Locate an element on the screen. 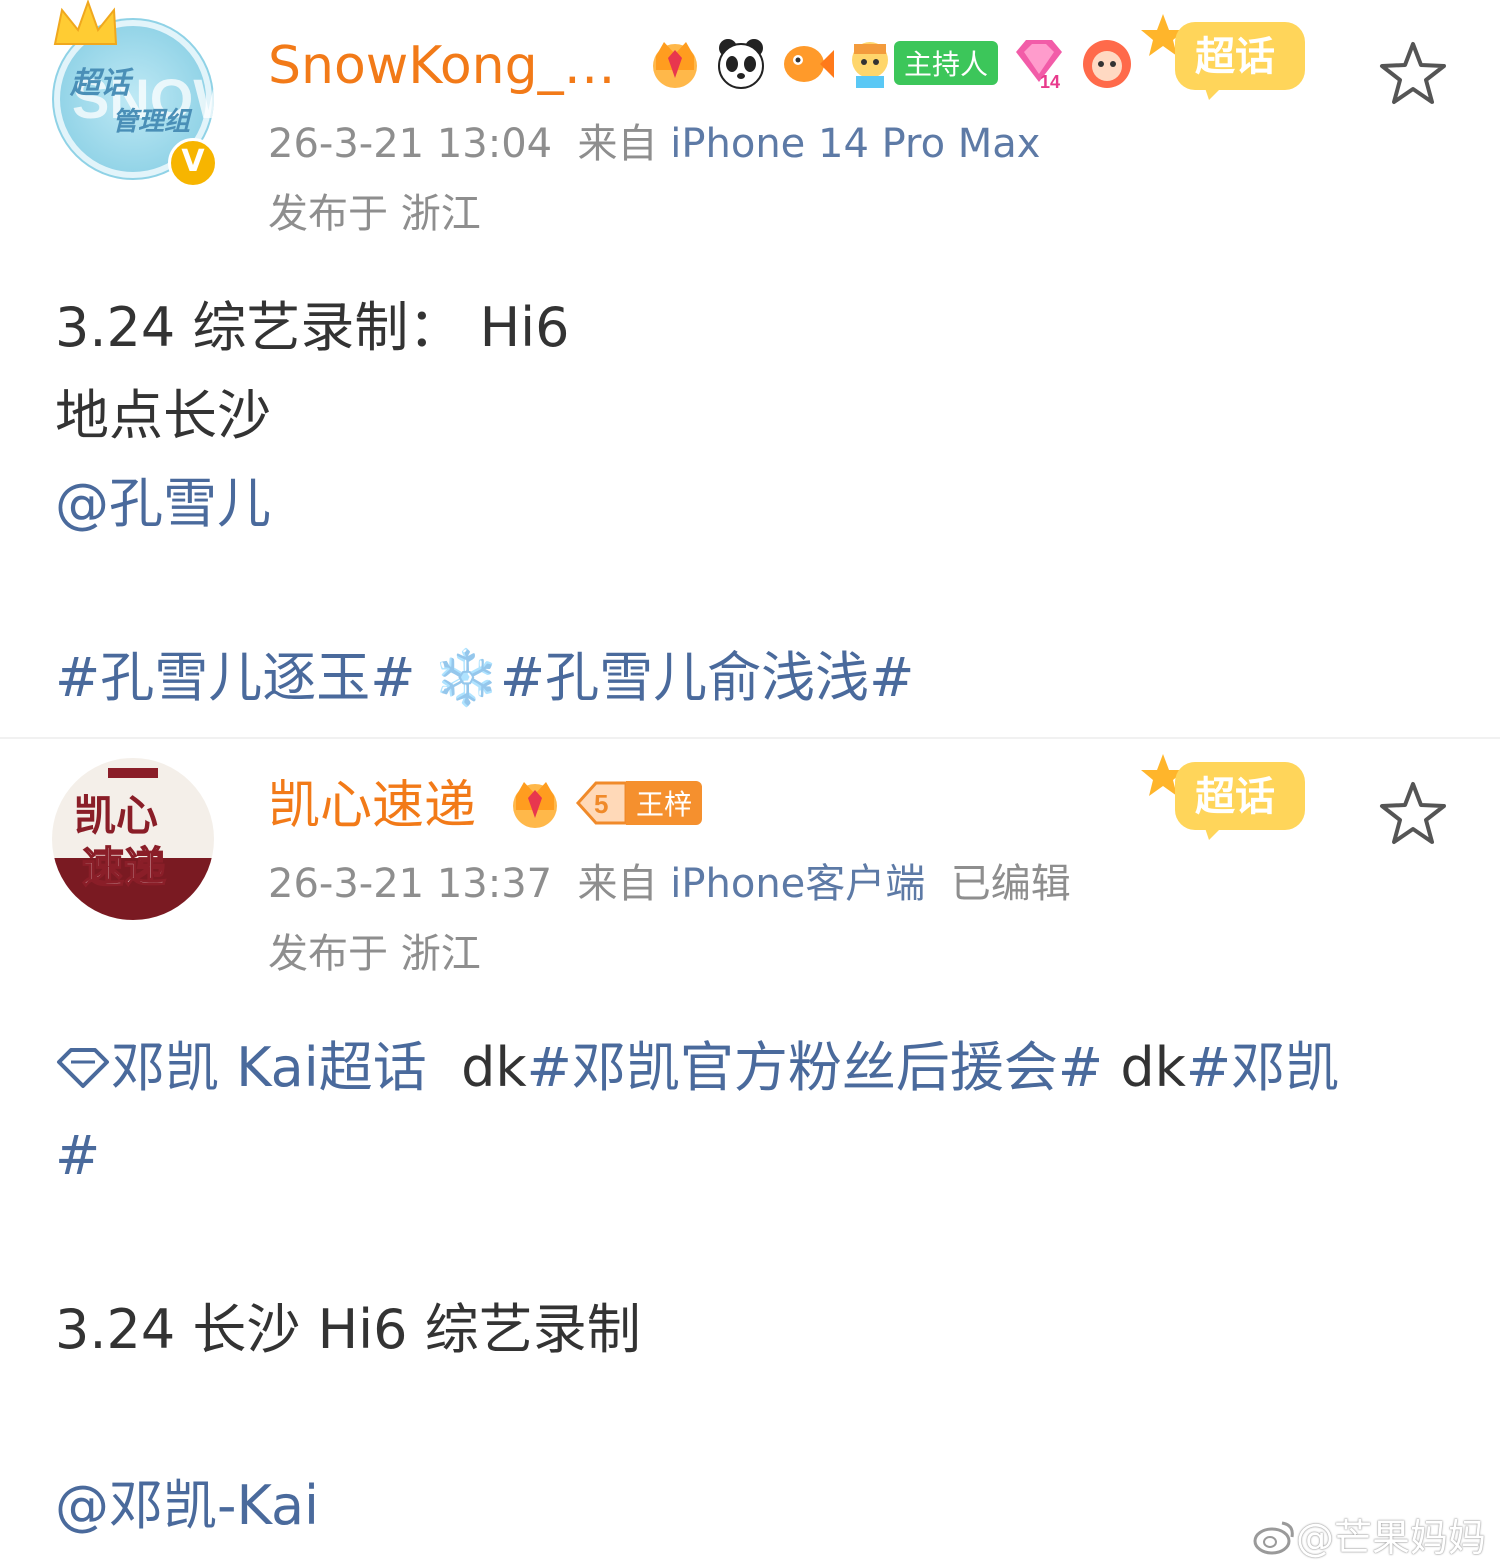  post-source: iPhone 14 Pro Max is located at coordinates (855, 144).